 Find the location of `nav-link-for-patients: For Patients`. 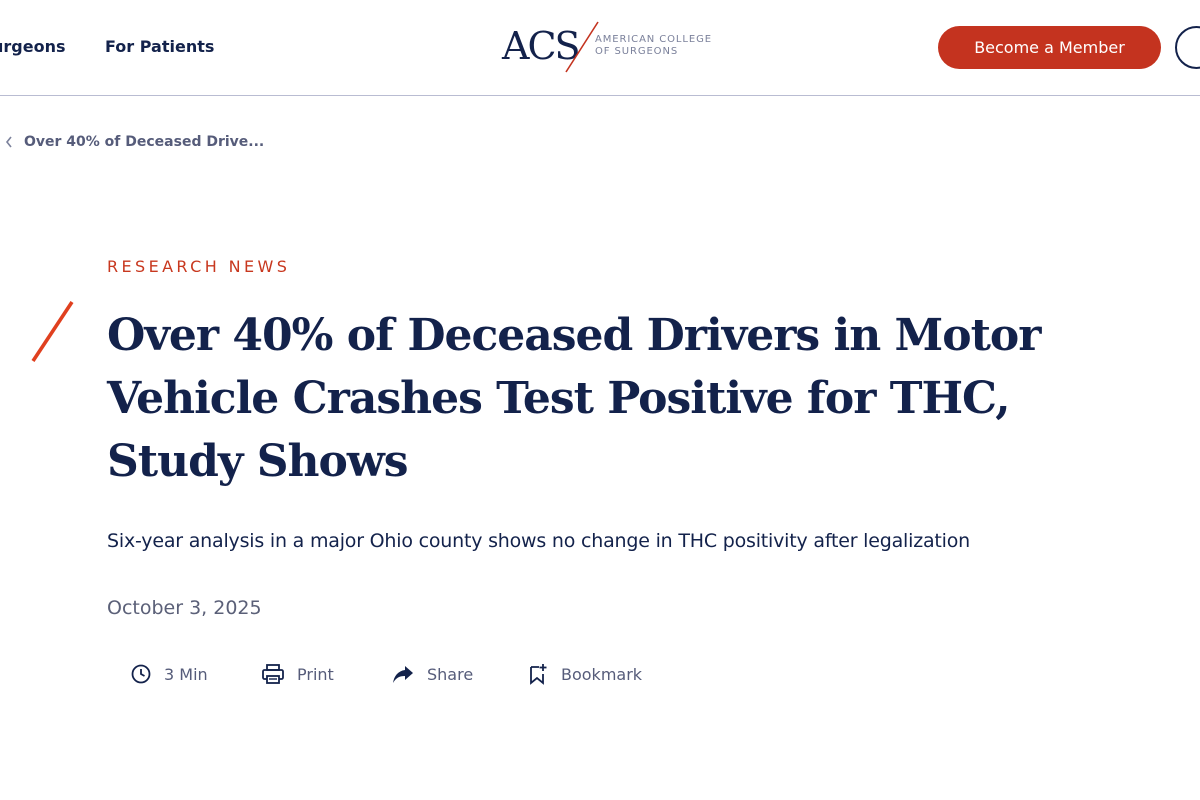

nav-link-for-patients: For Patients is located at coordinates (159, 46).